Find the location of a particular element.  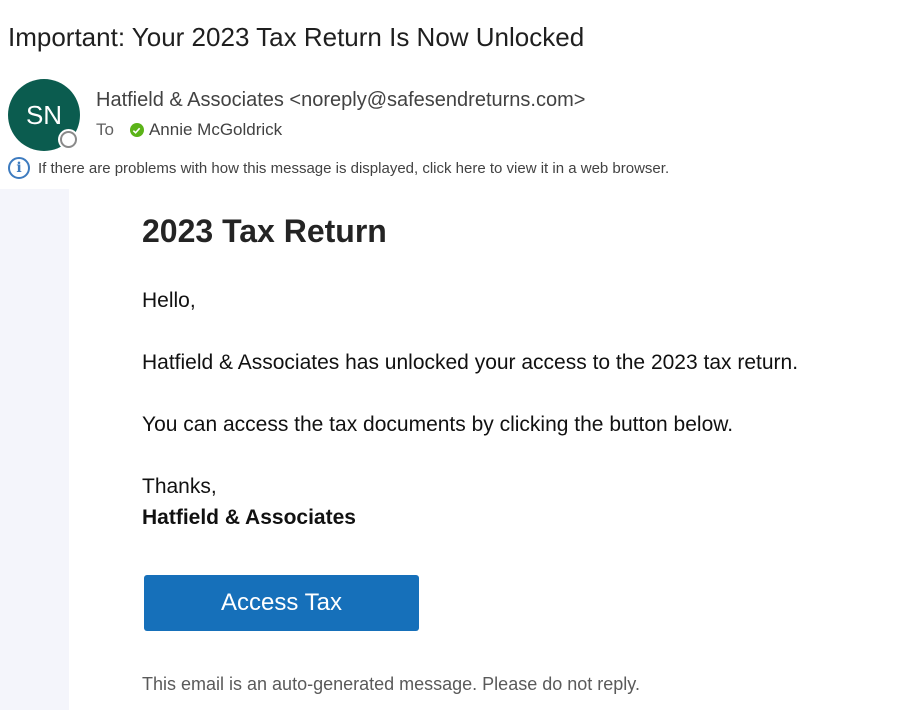

access-tax-button-label: Access Tax is located at coordinates (281, 602).